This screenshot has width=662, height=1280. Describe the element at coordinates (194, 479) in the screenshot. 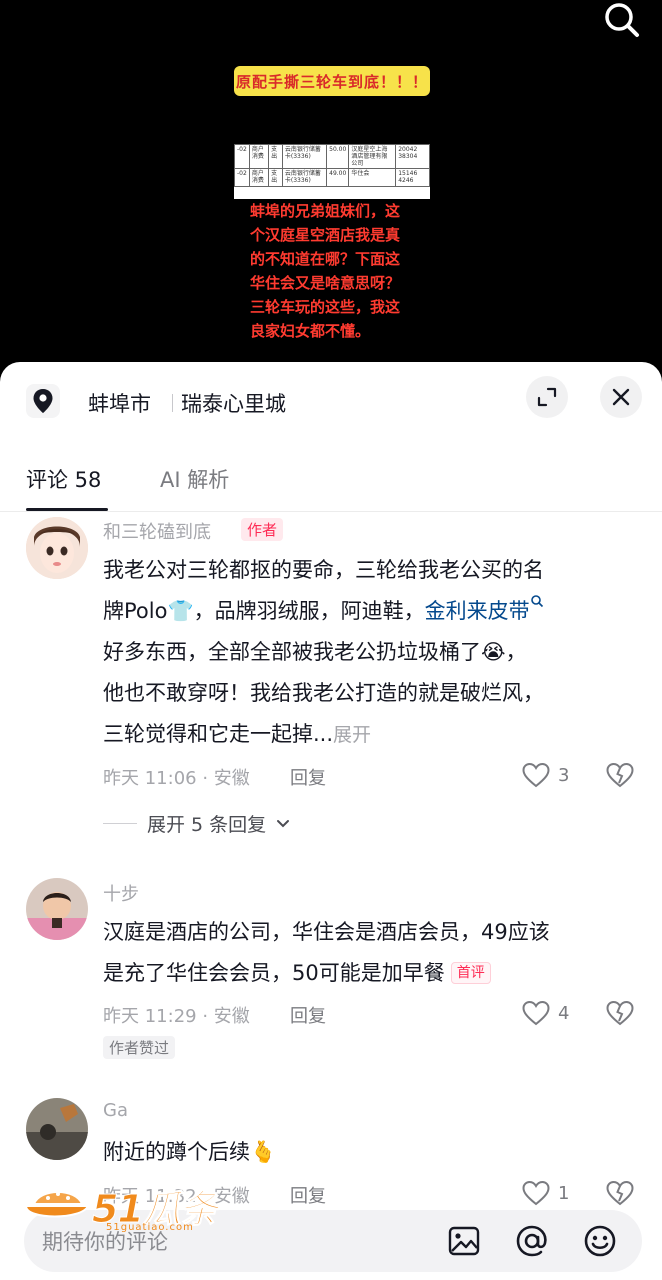

I see `tab-ai-analysis: AI 解析` at that location.